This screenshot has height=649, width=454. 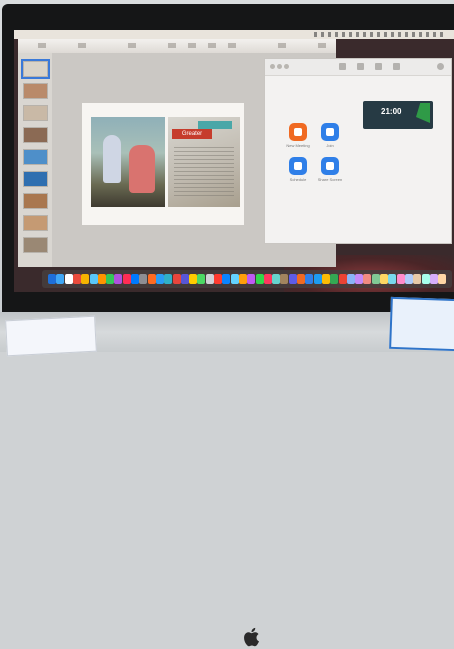 I want to click on apple-logo-icon, so click(x=251, y=637).